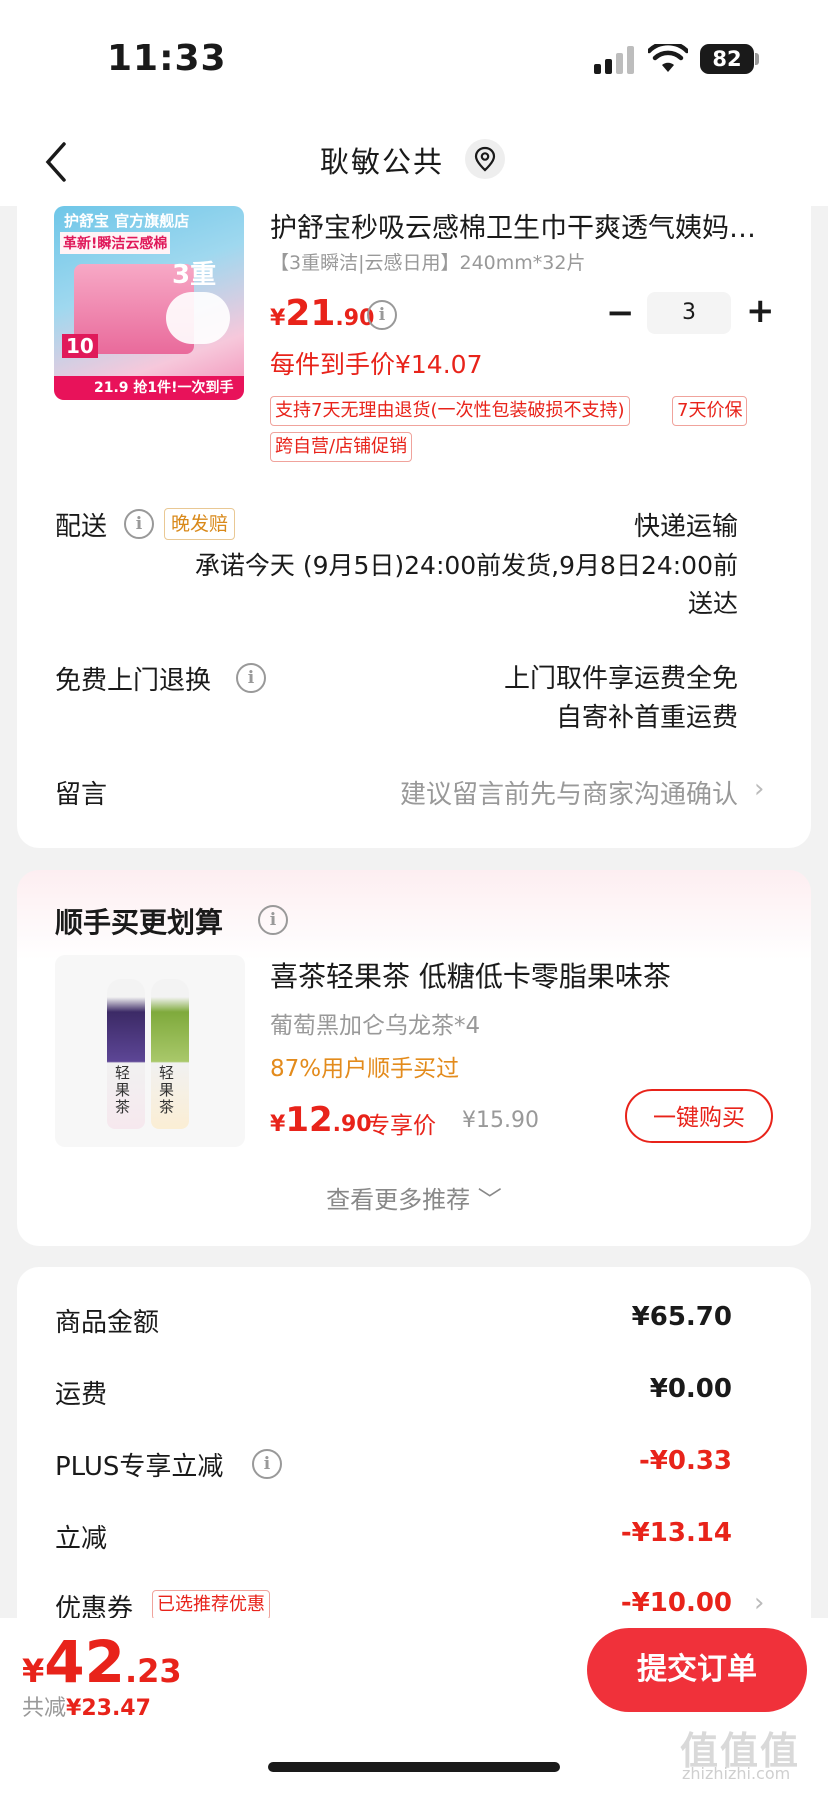  What do you see at coordinates (685, 527) in the screenshot?
I see `delivery-method: 快递运输` at bounding box center [685, 527].